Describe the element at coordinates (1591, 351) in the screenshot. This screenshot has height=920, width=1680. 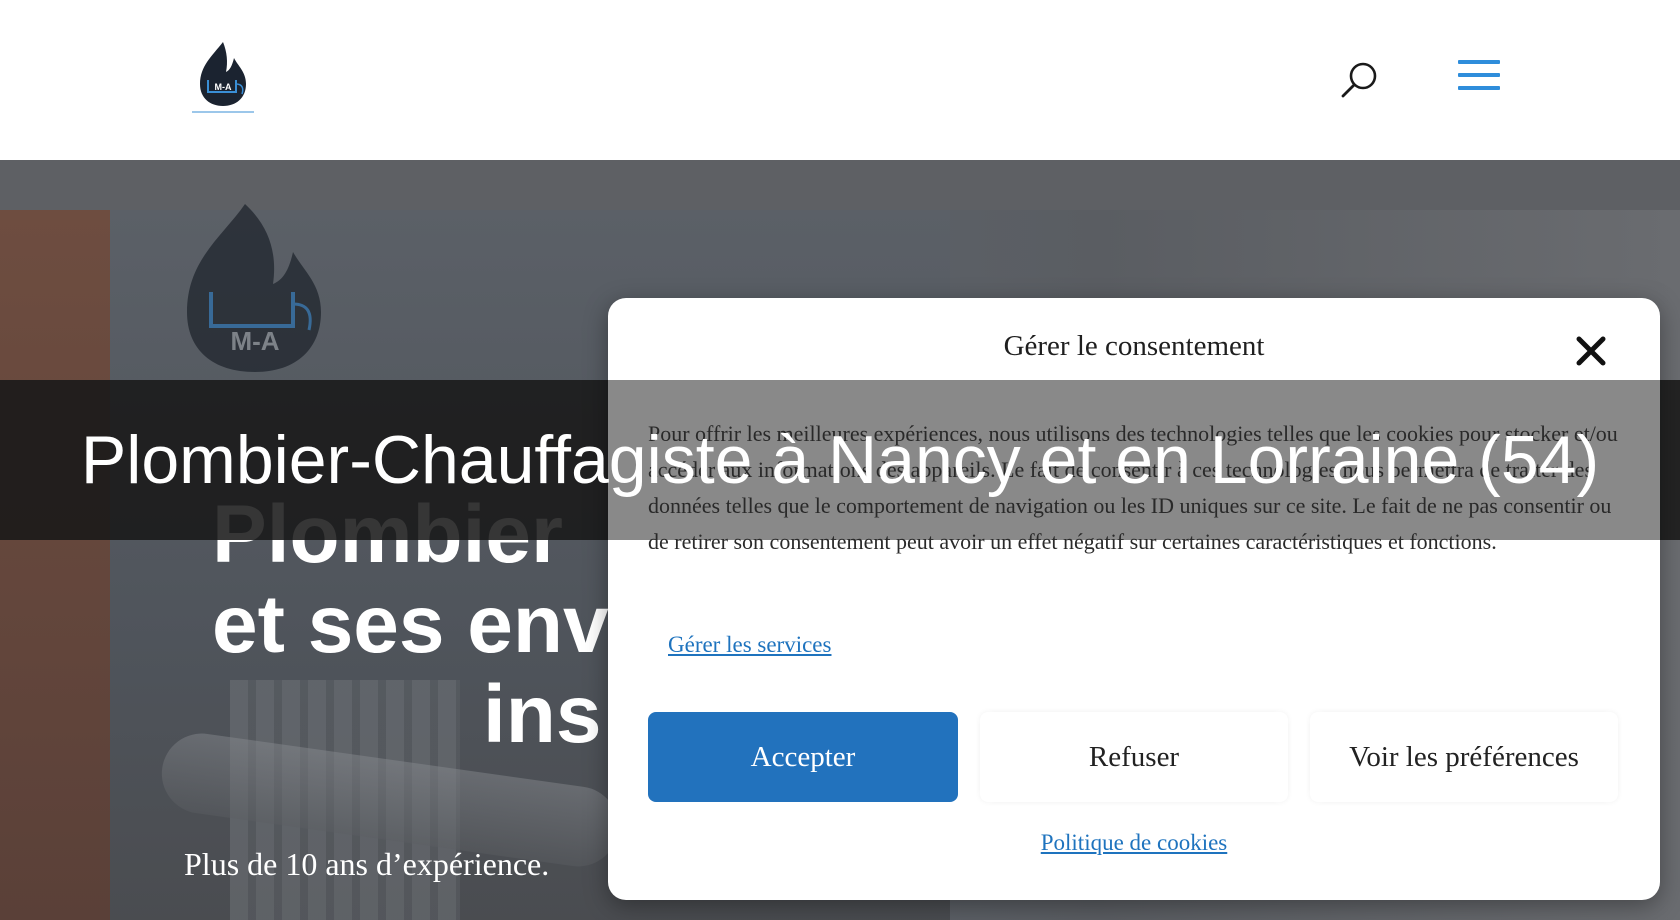
I see `close-icon` at that location.